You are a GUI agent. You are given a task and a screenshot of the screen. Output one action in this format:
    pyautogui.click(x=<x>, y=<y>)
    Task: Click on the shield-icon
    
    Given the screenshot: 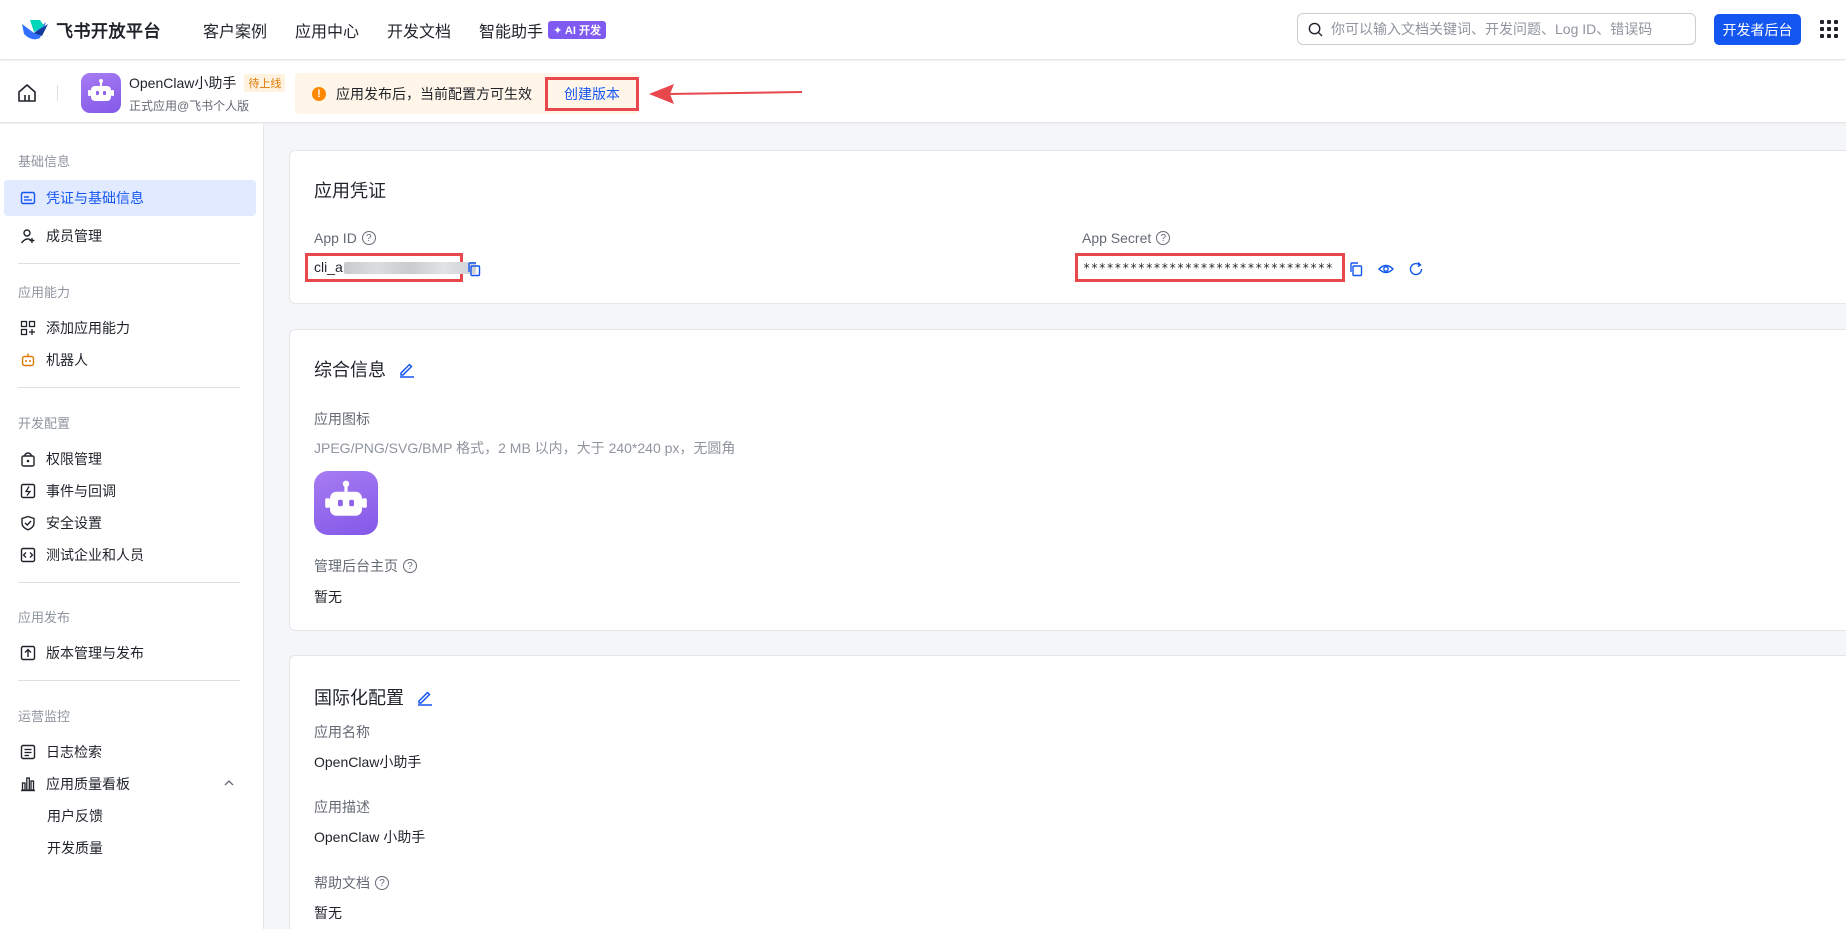 What is the action you would take?
    pyautogui.click(x=28, y=523)
    